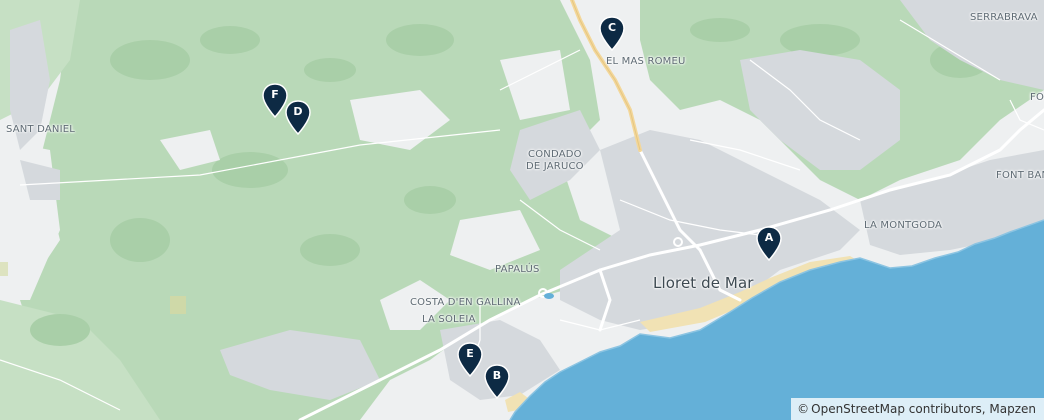  What do you see at coordinates (1037, 97) in the screenshot?
I see `label-fo: FO` at bounding box center [1037, 97].